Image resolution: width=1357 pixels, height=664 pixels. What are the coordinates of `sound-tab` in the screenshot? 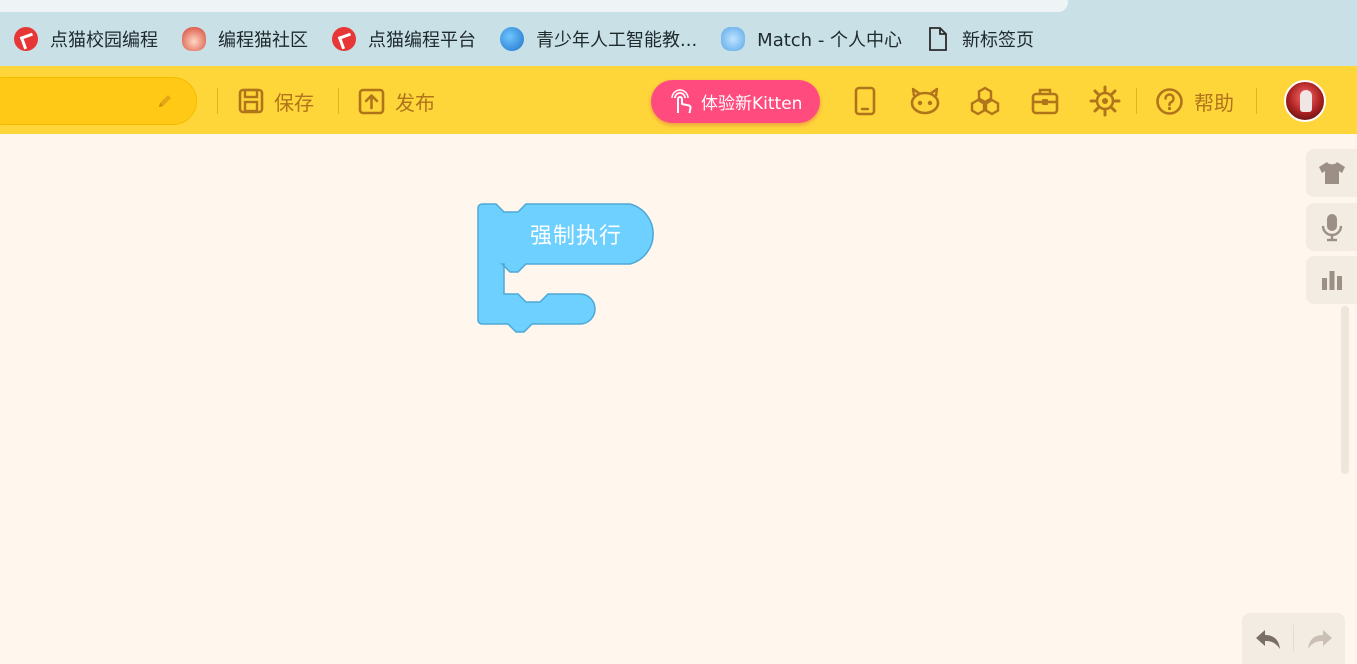 It's located at (1331, 227).